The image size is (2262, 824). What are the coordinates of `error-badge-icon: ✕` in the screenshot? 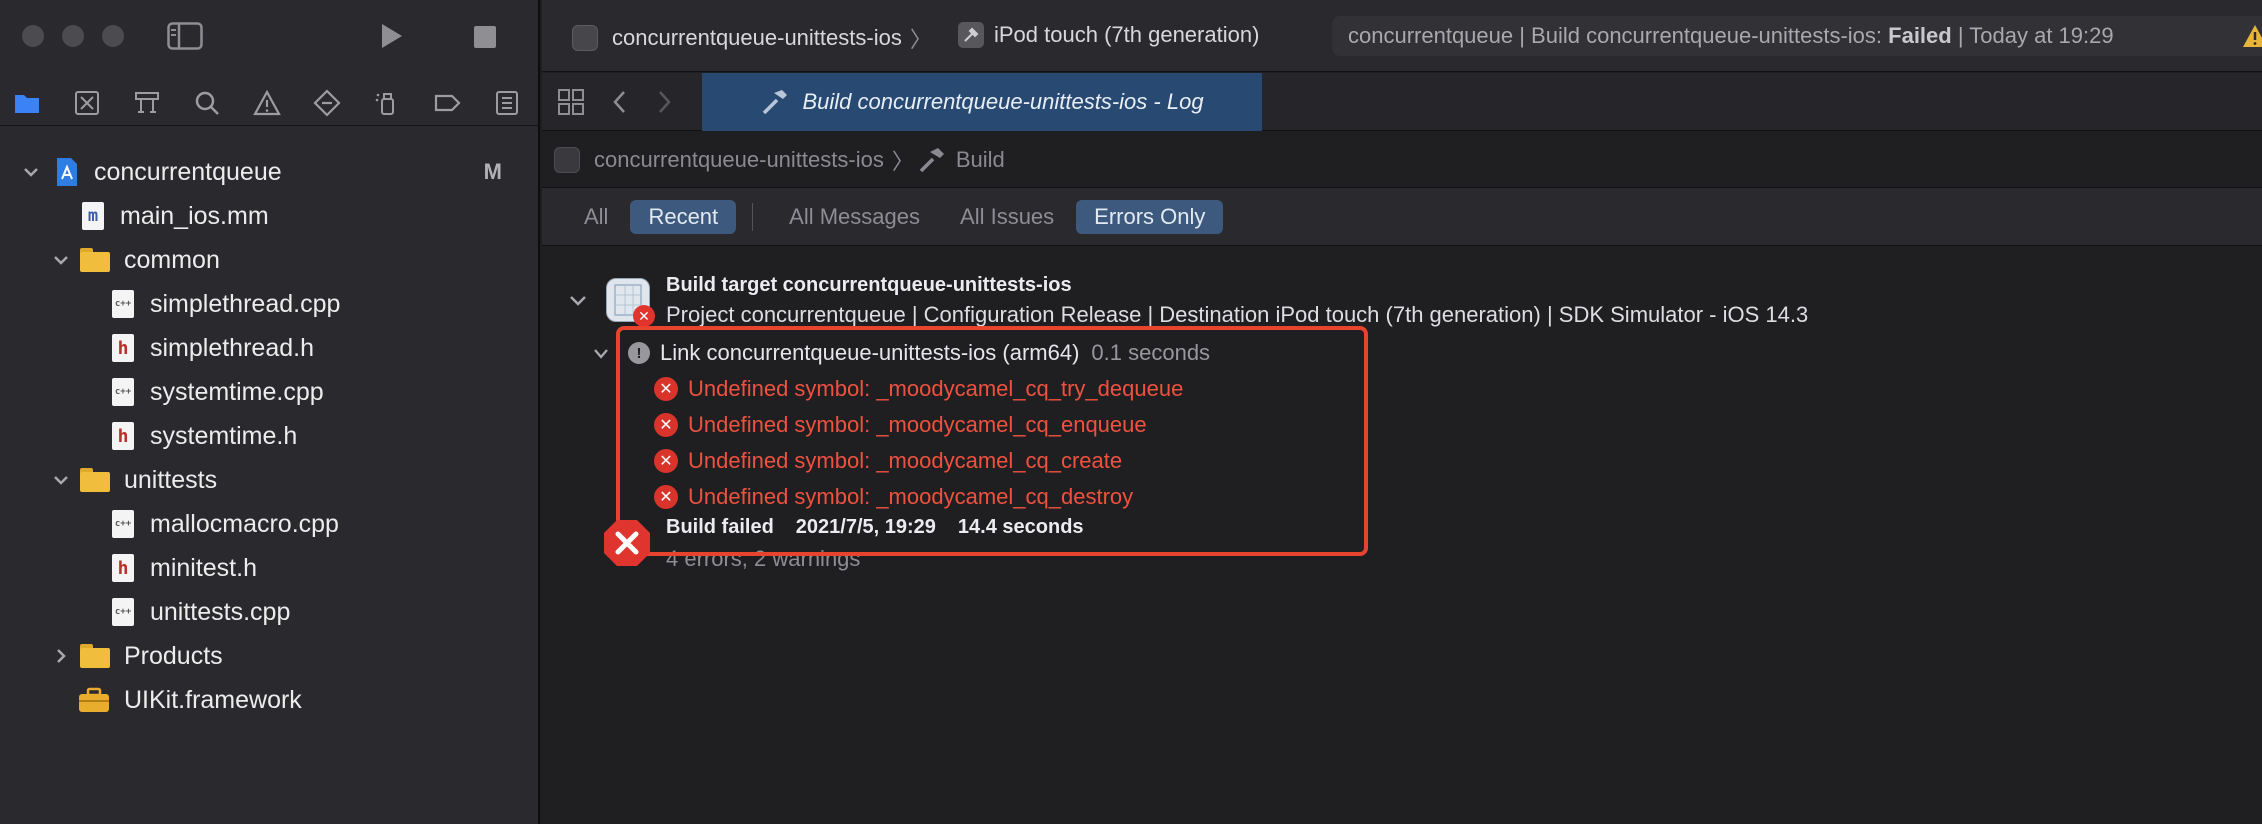 It's located at (644, 316).